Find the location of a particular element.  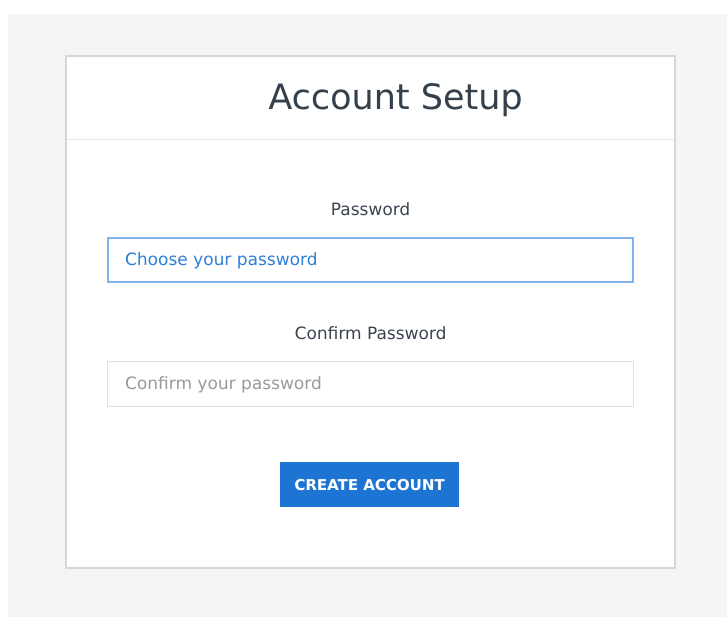

field-label: Password is located at coordinates (370, 210).